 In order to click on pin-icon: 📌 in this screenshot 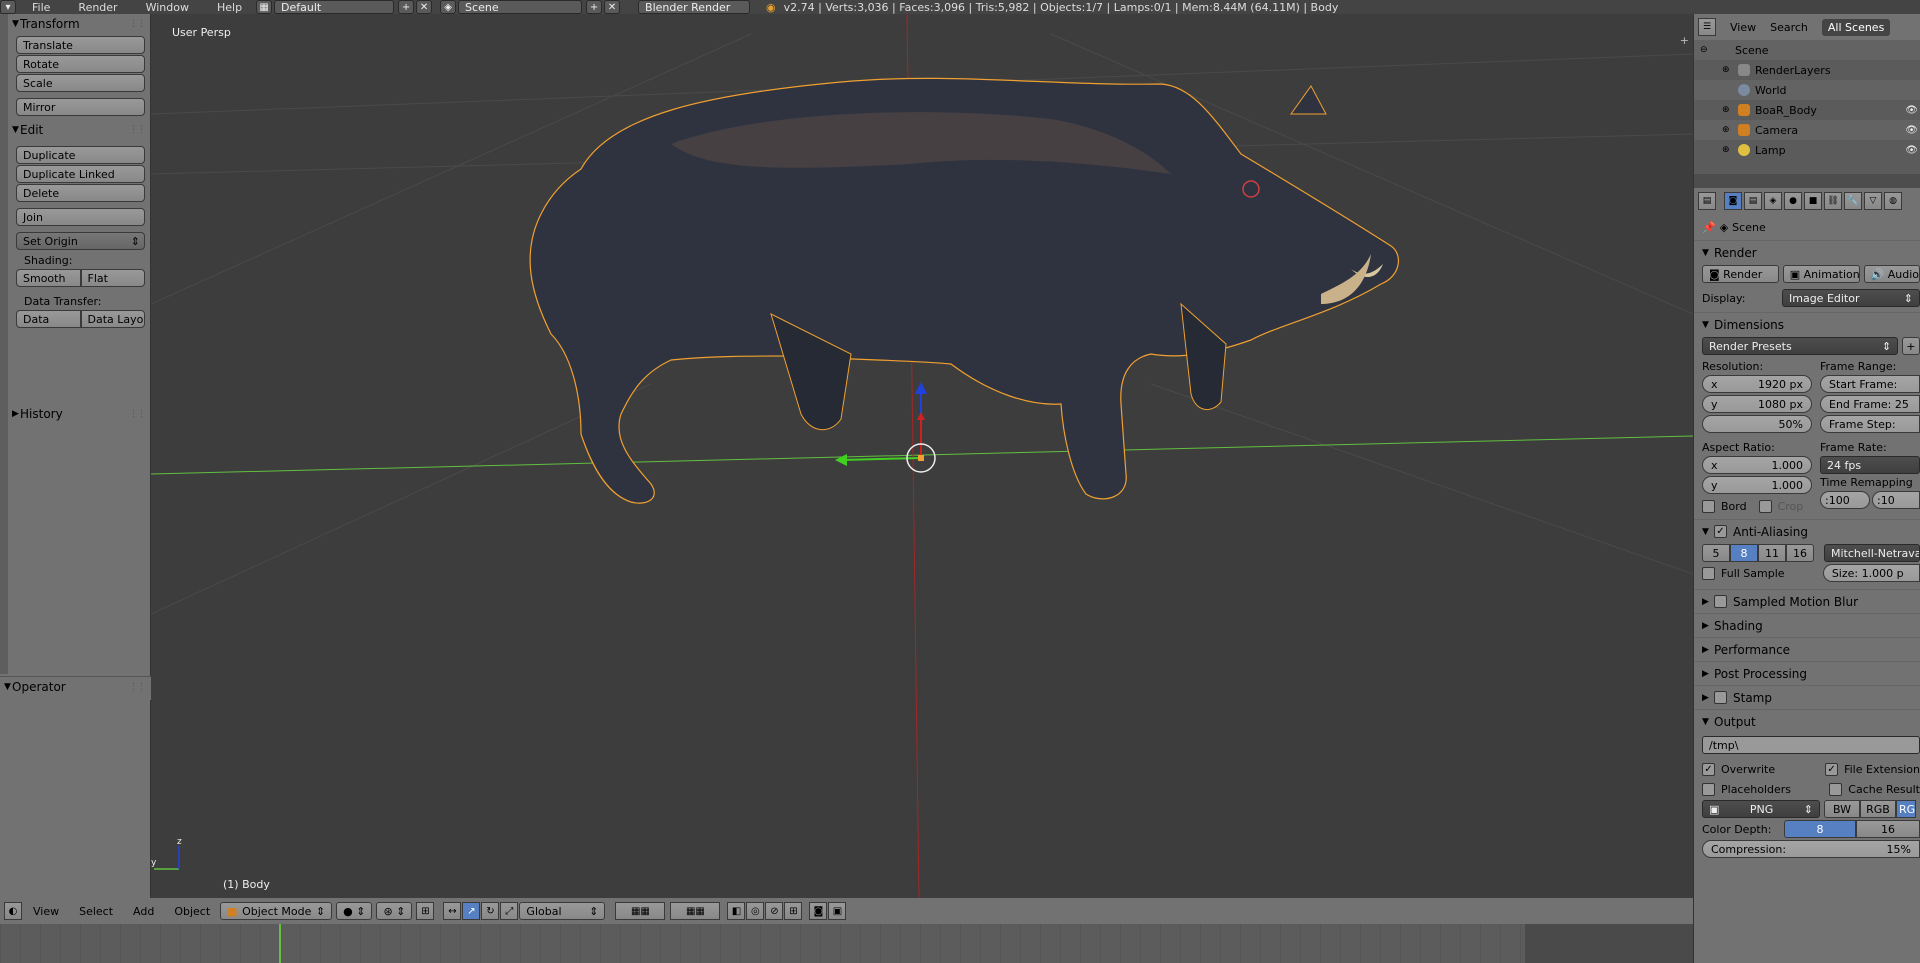, I will do `click(1709, 227)`.